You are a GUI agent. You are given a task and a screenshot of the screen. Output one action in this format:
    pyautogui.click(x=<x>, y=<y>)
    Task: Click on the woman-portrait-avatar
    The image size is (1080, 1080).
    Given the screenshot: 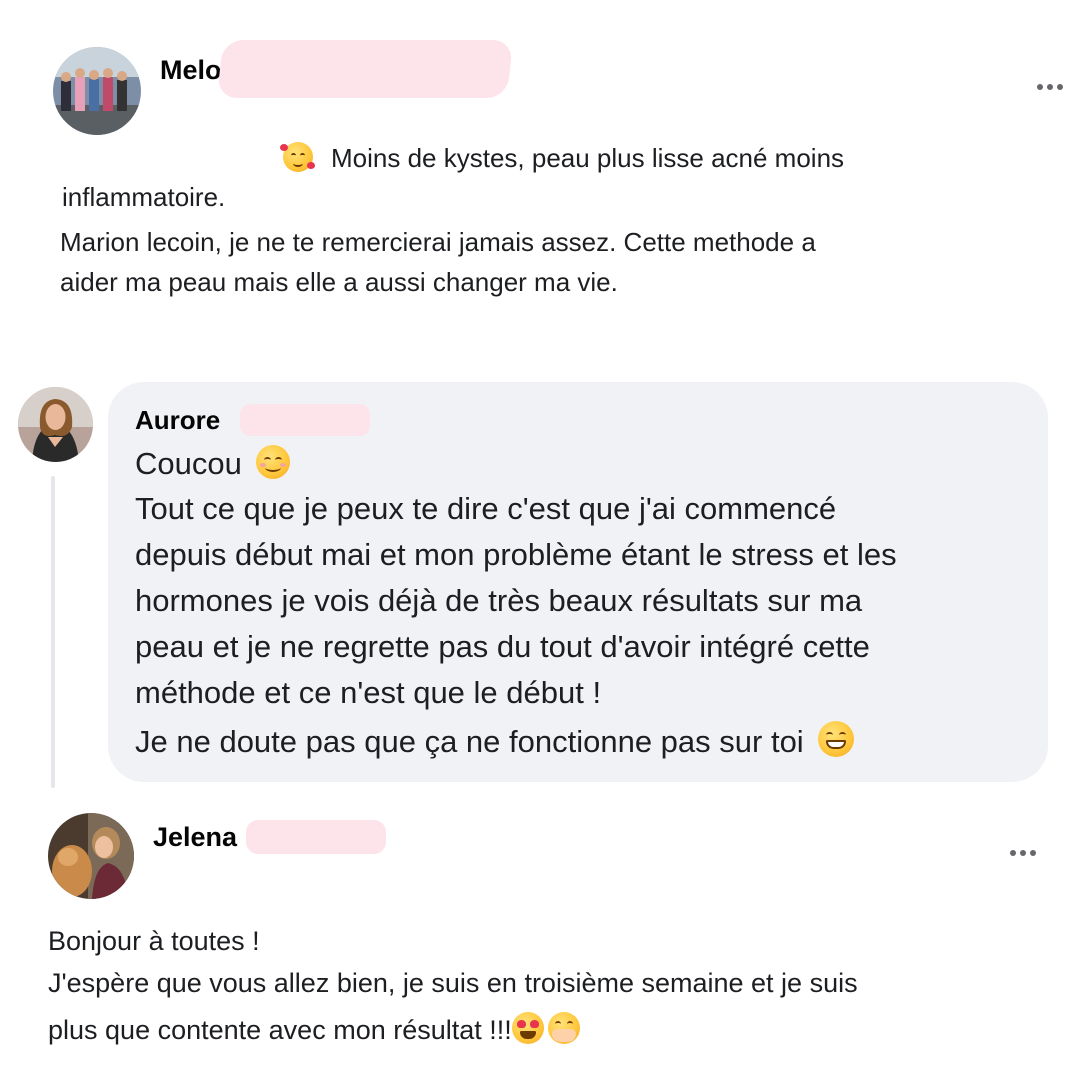 What is the action you would take?
    pyautogui.click(x=55, y=424)
    